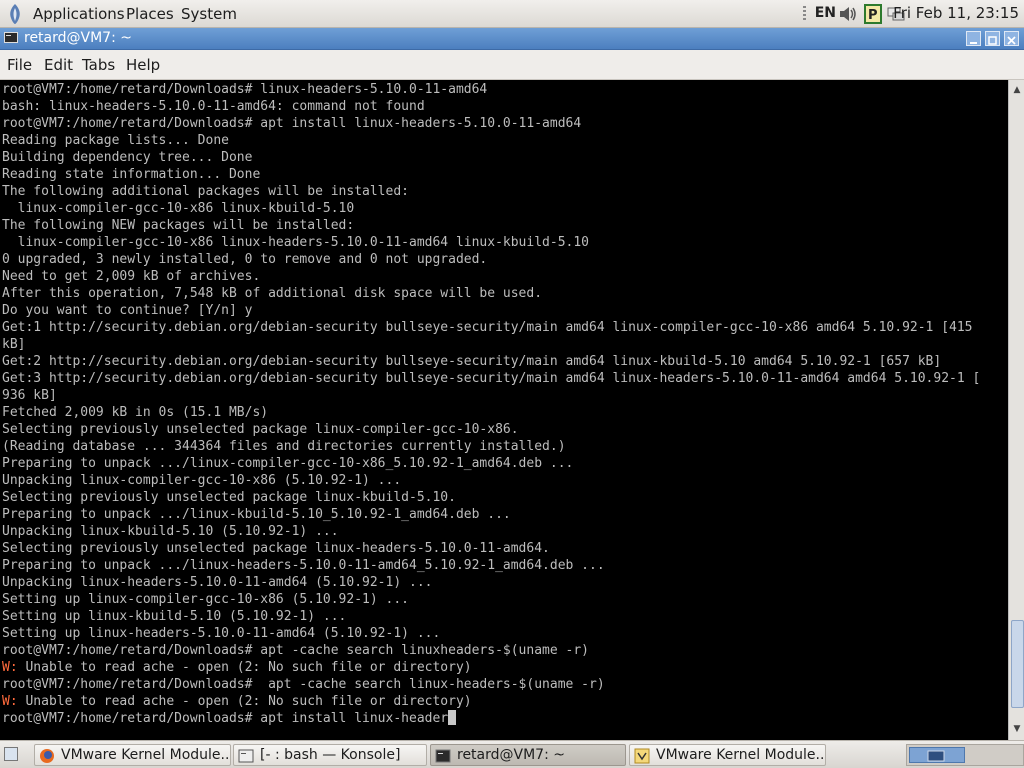 The image size is (1024, 768). I want to click on task-button-terminal: retard@VM7: ~, so click(528, 755).